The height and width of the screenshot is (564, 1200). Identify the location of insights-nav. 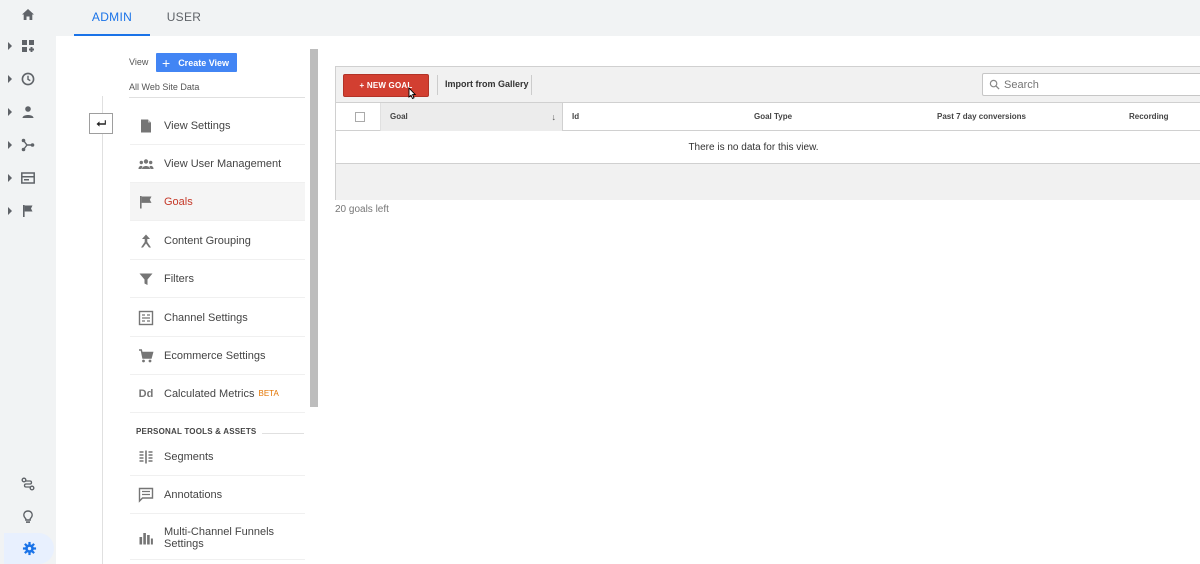
(28, 517).